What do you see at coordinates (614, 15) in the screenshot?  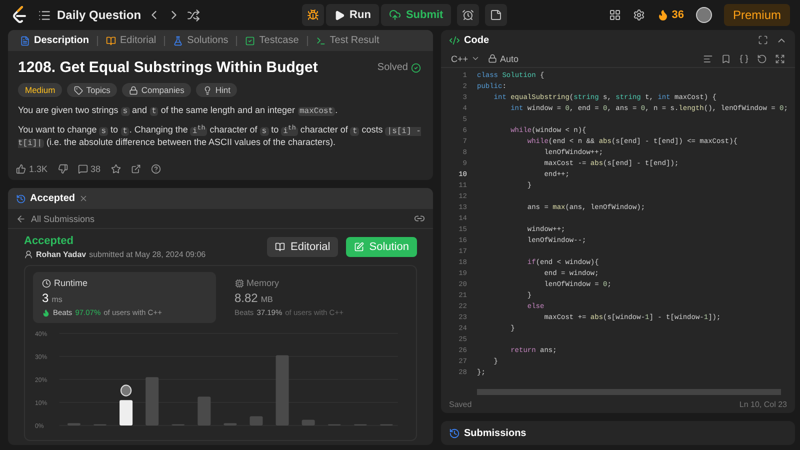 I see `grid-icon` at bounding box center [614, 15].